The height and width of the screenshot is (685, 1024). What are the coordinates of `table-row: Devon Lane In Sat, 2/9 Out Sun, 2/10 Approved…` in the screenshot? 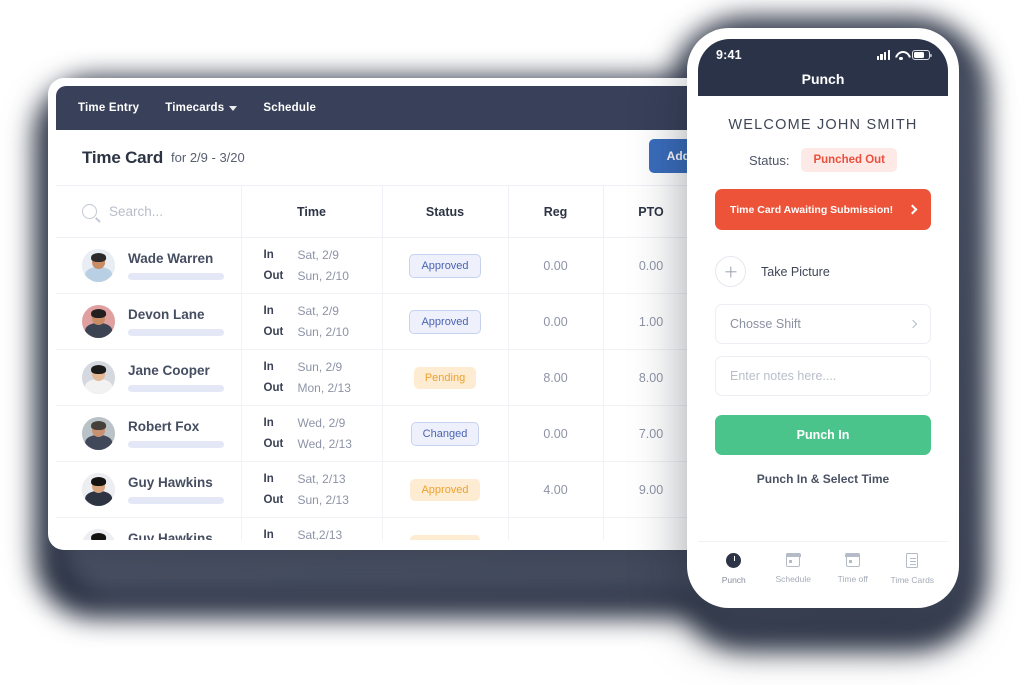 It's located at (388, 321).